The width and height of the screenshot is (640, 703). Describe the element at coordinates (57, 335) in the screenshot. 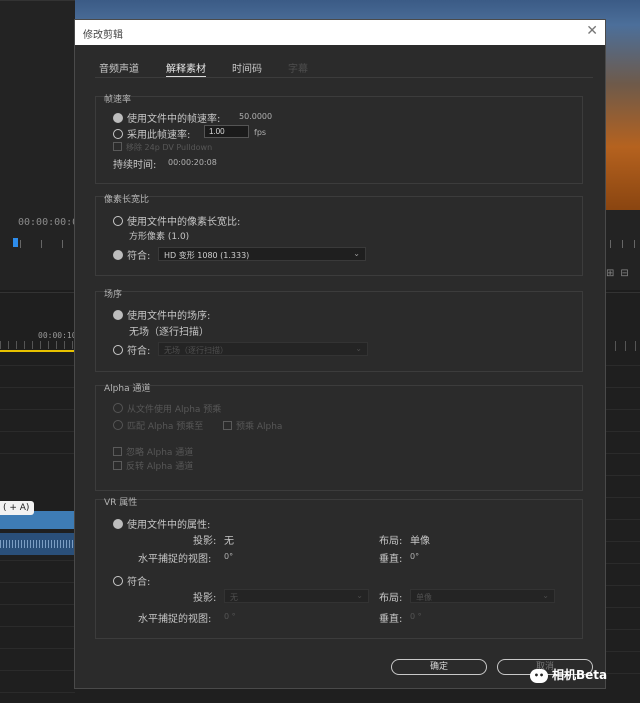

I see `timeline-ruler-time: 00:00:10` at that location.